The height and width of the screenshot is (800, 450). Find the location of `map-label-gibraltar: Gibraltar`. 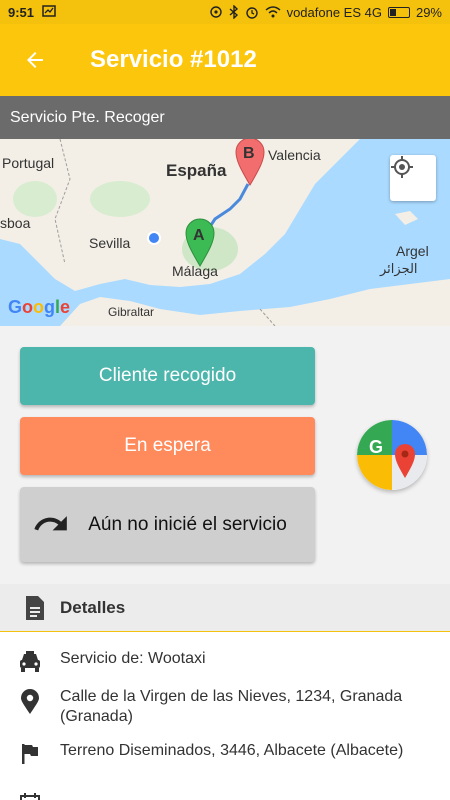

map-label-gibraltar: Gibraltar is located at coordinates (131, 312).